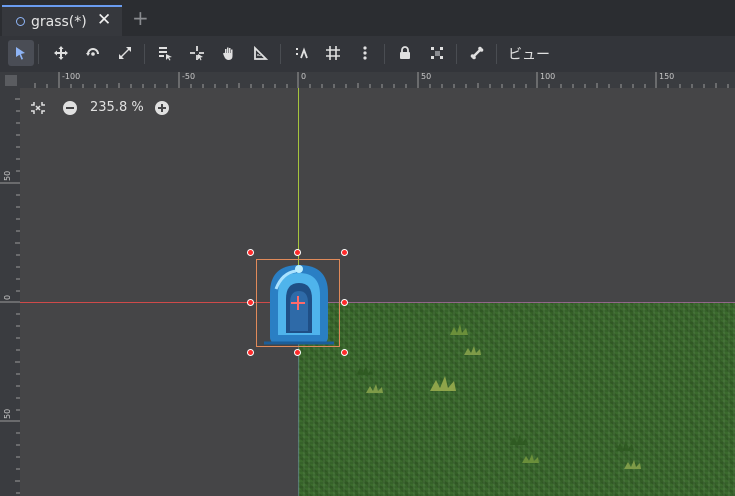  I want to click on pivot-icon, so click(197, 53).